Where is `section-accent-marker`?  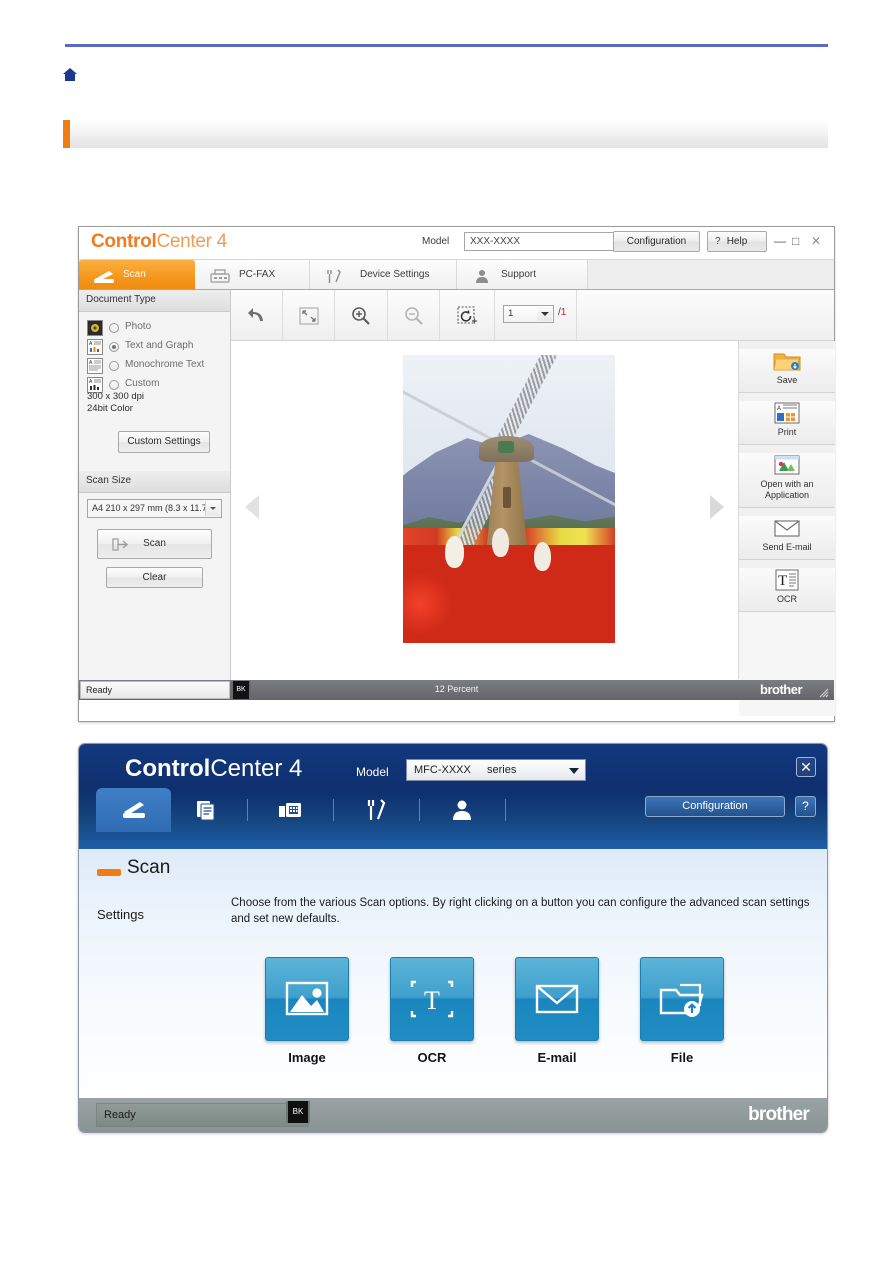
section-accent-marker is located at coordinates (66, 134).